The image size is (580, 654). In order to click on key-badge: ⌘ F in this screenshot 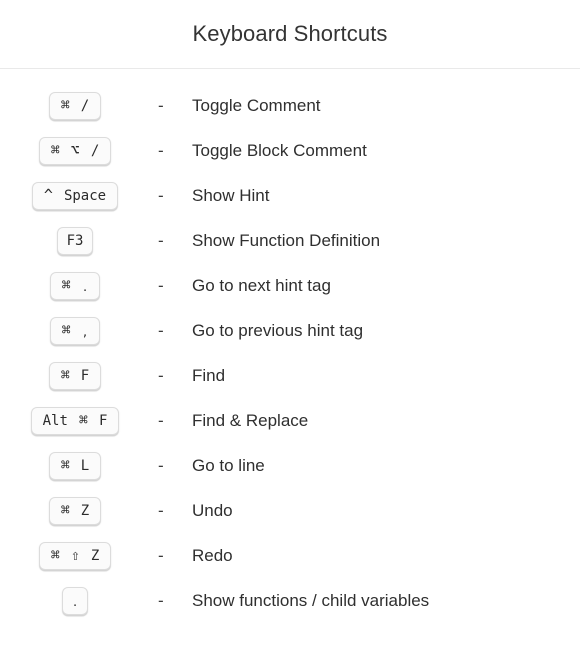, I will do `click(75, 375)`.